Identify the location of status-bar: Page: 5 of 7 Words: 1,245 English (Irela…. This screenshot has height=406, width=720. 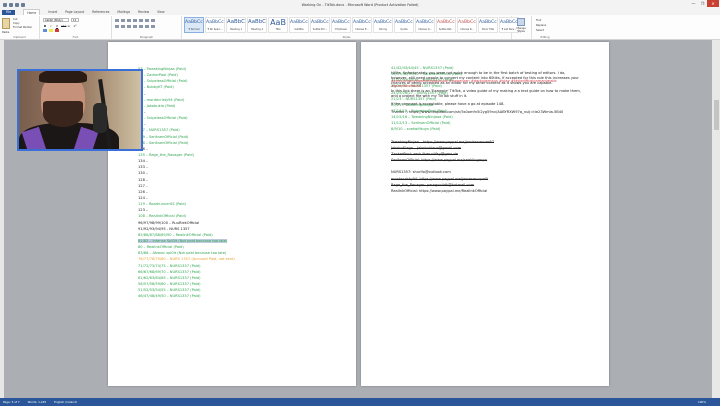
(360, 402).